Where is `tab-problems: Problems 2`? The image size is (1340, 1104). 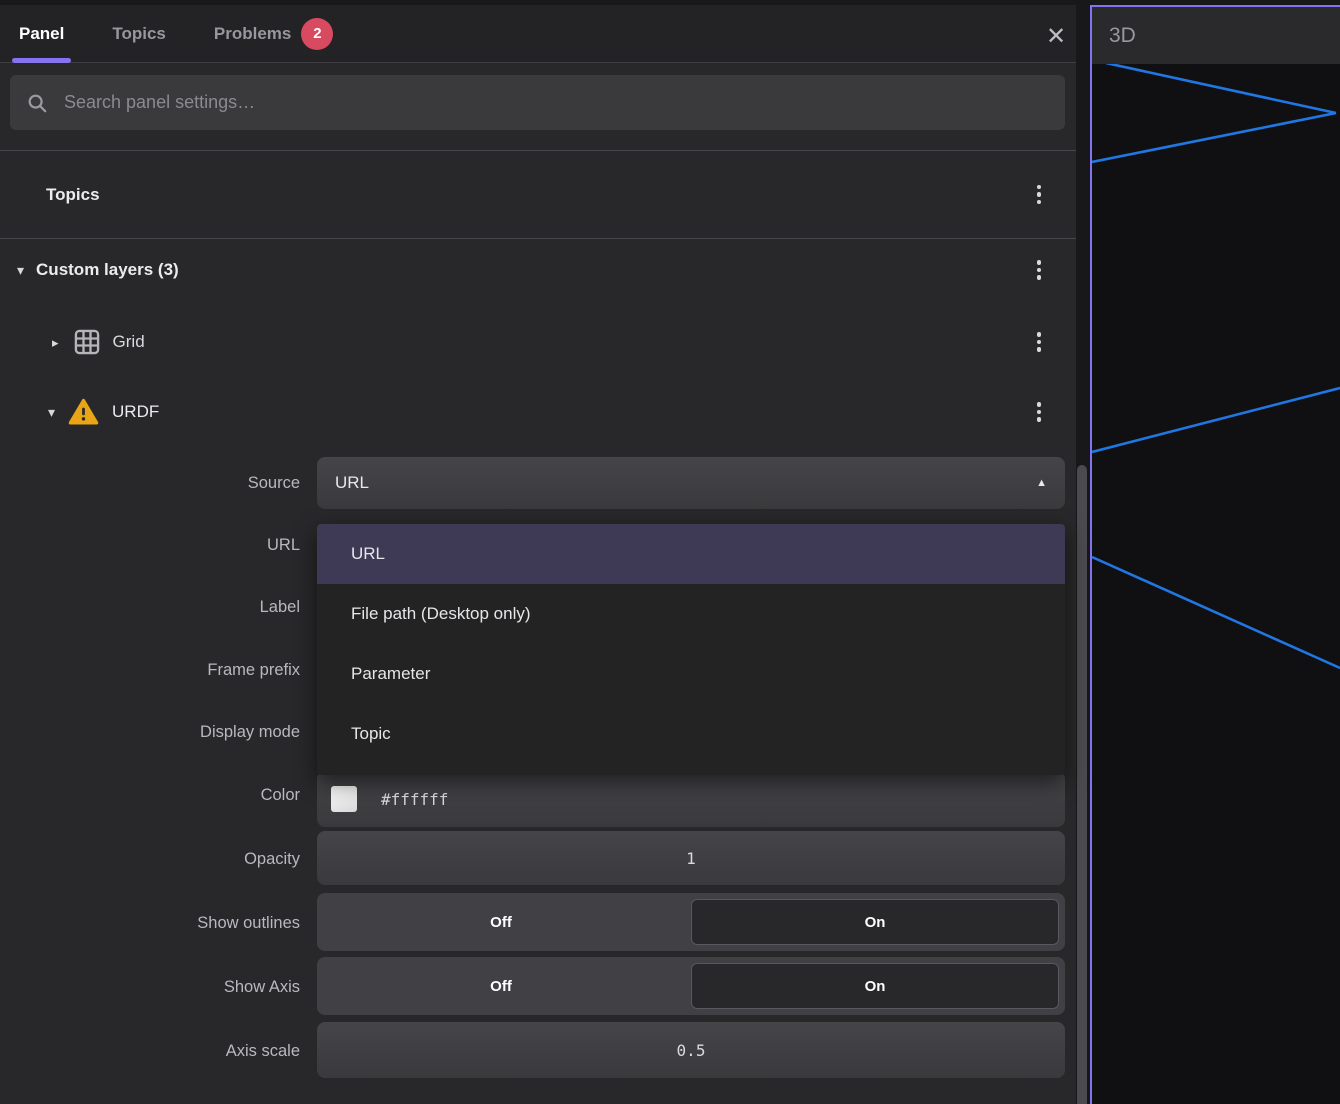
tab-problems: Problems 2 is located at coordinates (273, 33).